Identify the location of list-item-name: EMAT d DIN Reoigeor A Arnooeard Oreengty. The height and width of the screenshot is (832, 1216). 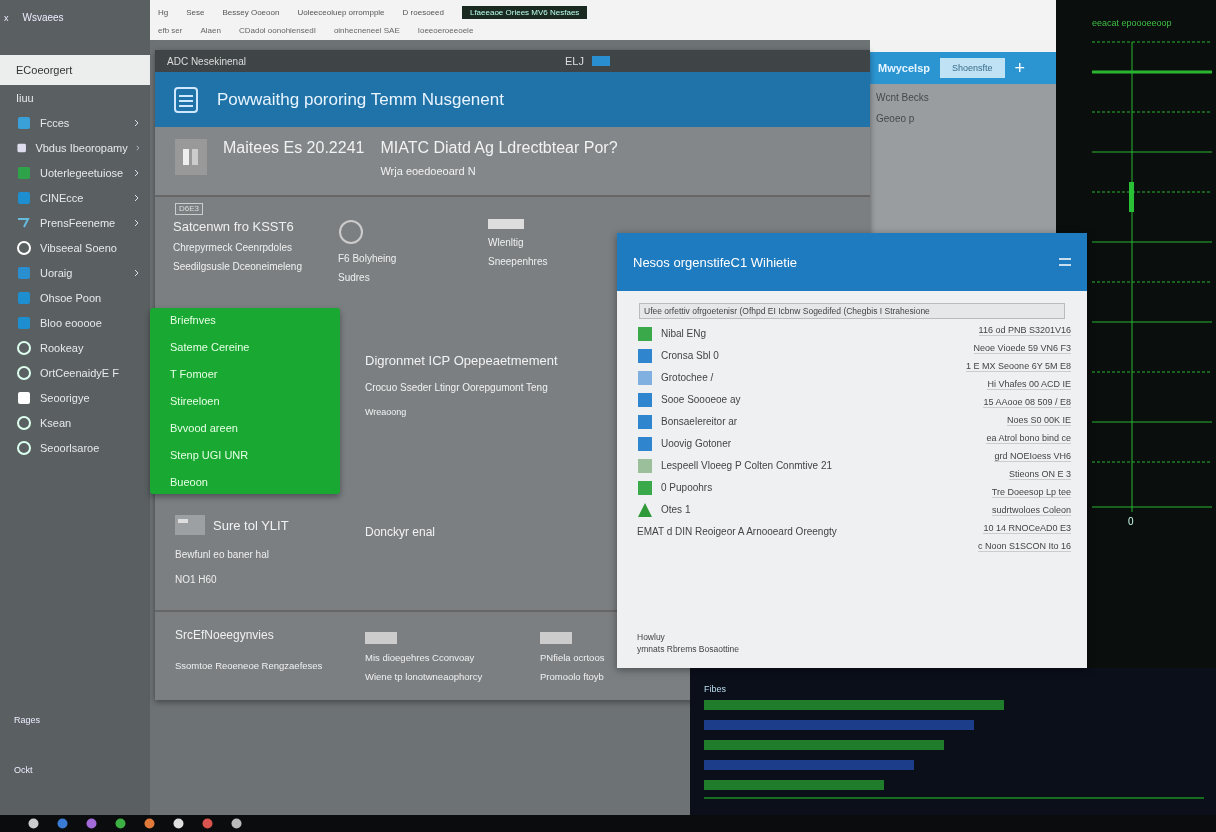
(737, 531).